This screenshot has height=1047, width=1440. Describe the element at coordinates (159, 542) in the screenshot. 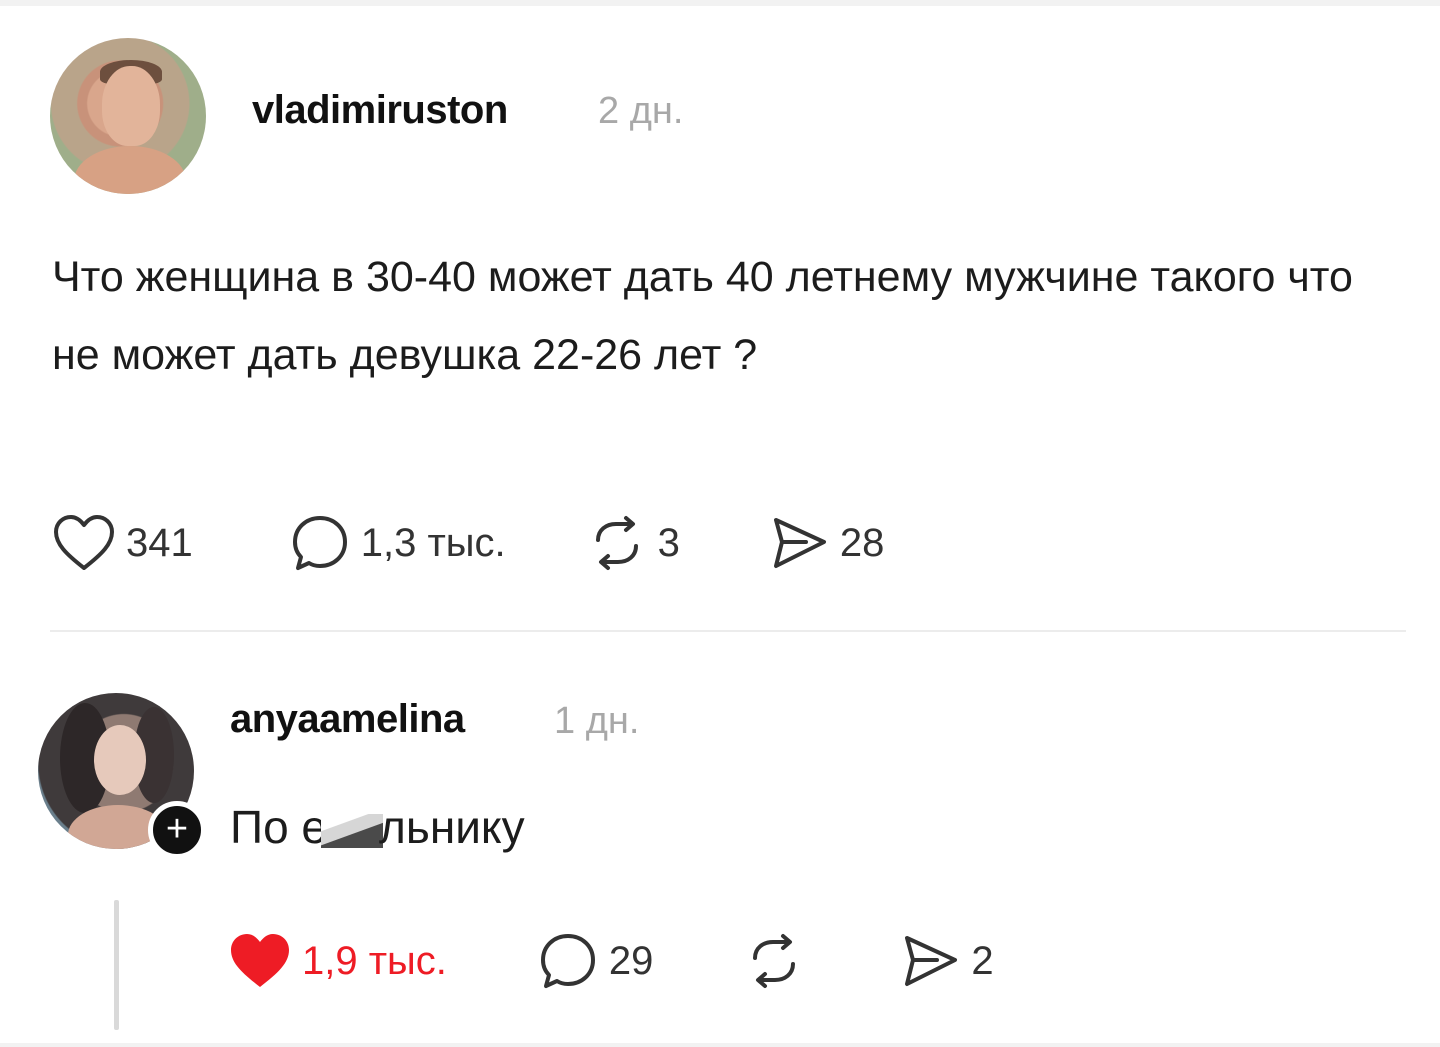

I see `post-like-count: 341` at that location.